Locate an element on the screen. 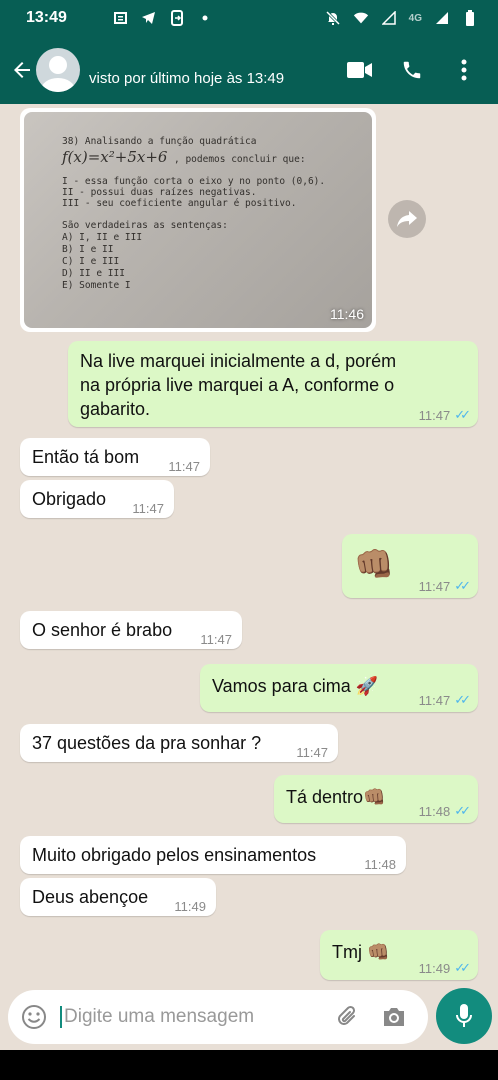  attach-button is located at coordinates (348, 1017).